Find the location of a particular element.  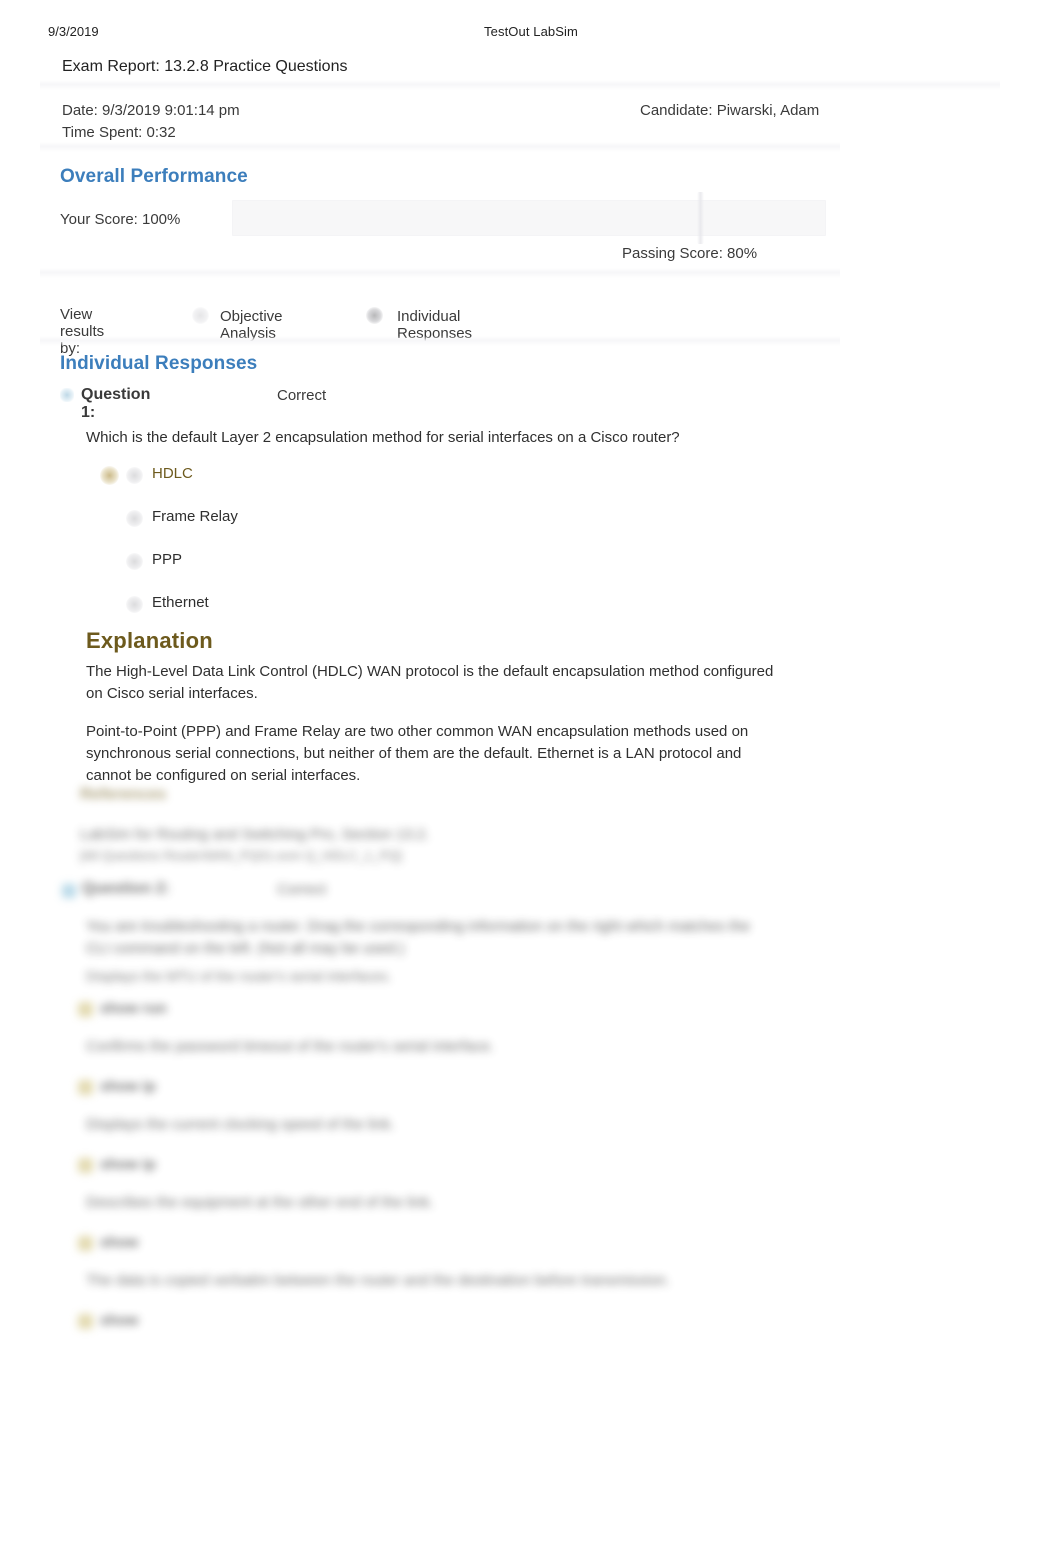

overall-performance-heading: Overall Performance is located at coordinates (154, 176).